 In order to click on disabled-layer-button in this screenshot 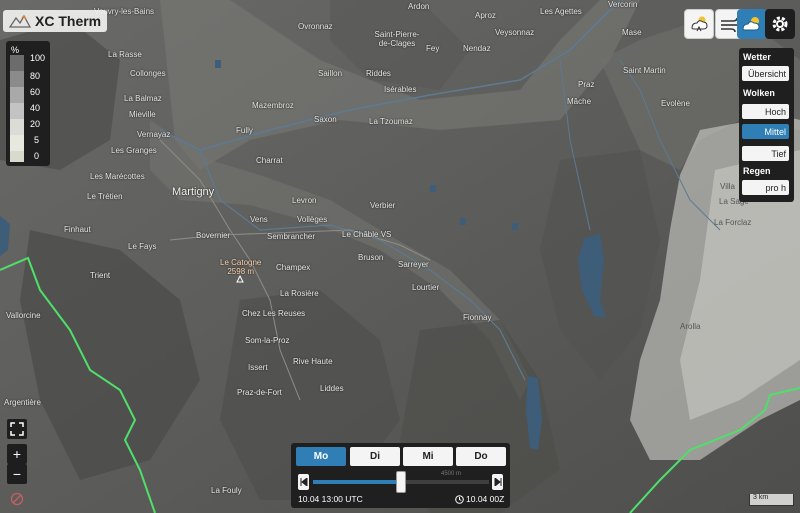, I will do `click(17, 499)`.